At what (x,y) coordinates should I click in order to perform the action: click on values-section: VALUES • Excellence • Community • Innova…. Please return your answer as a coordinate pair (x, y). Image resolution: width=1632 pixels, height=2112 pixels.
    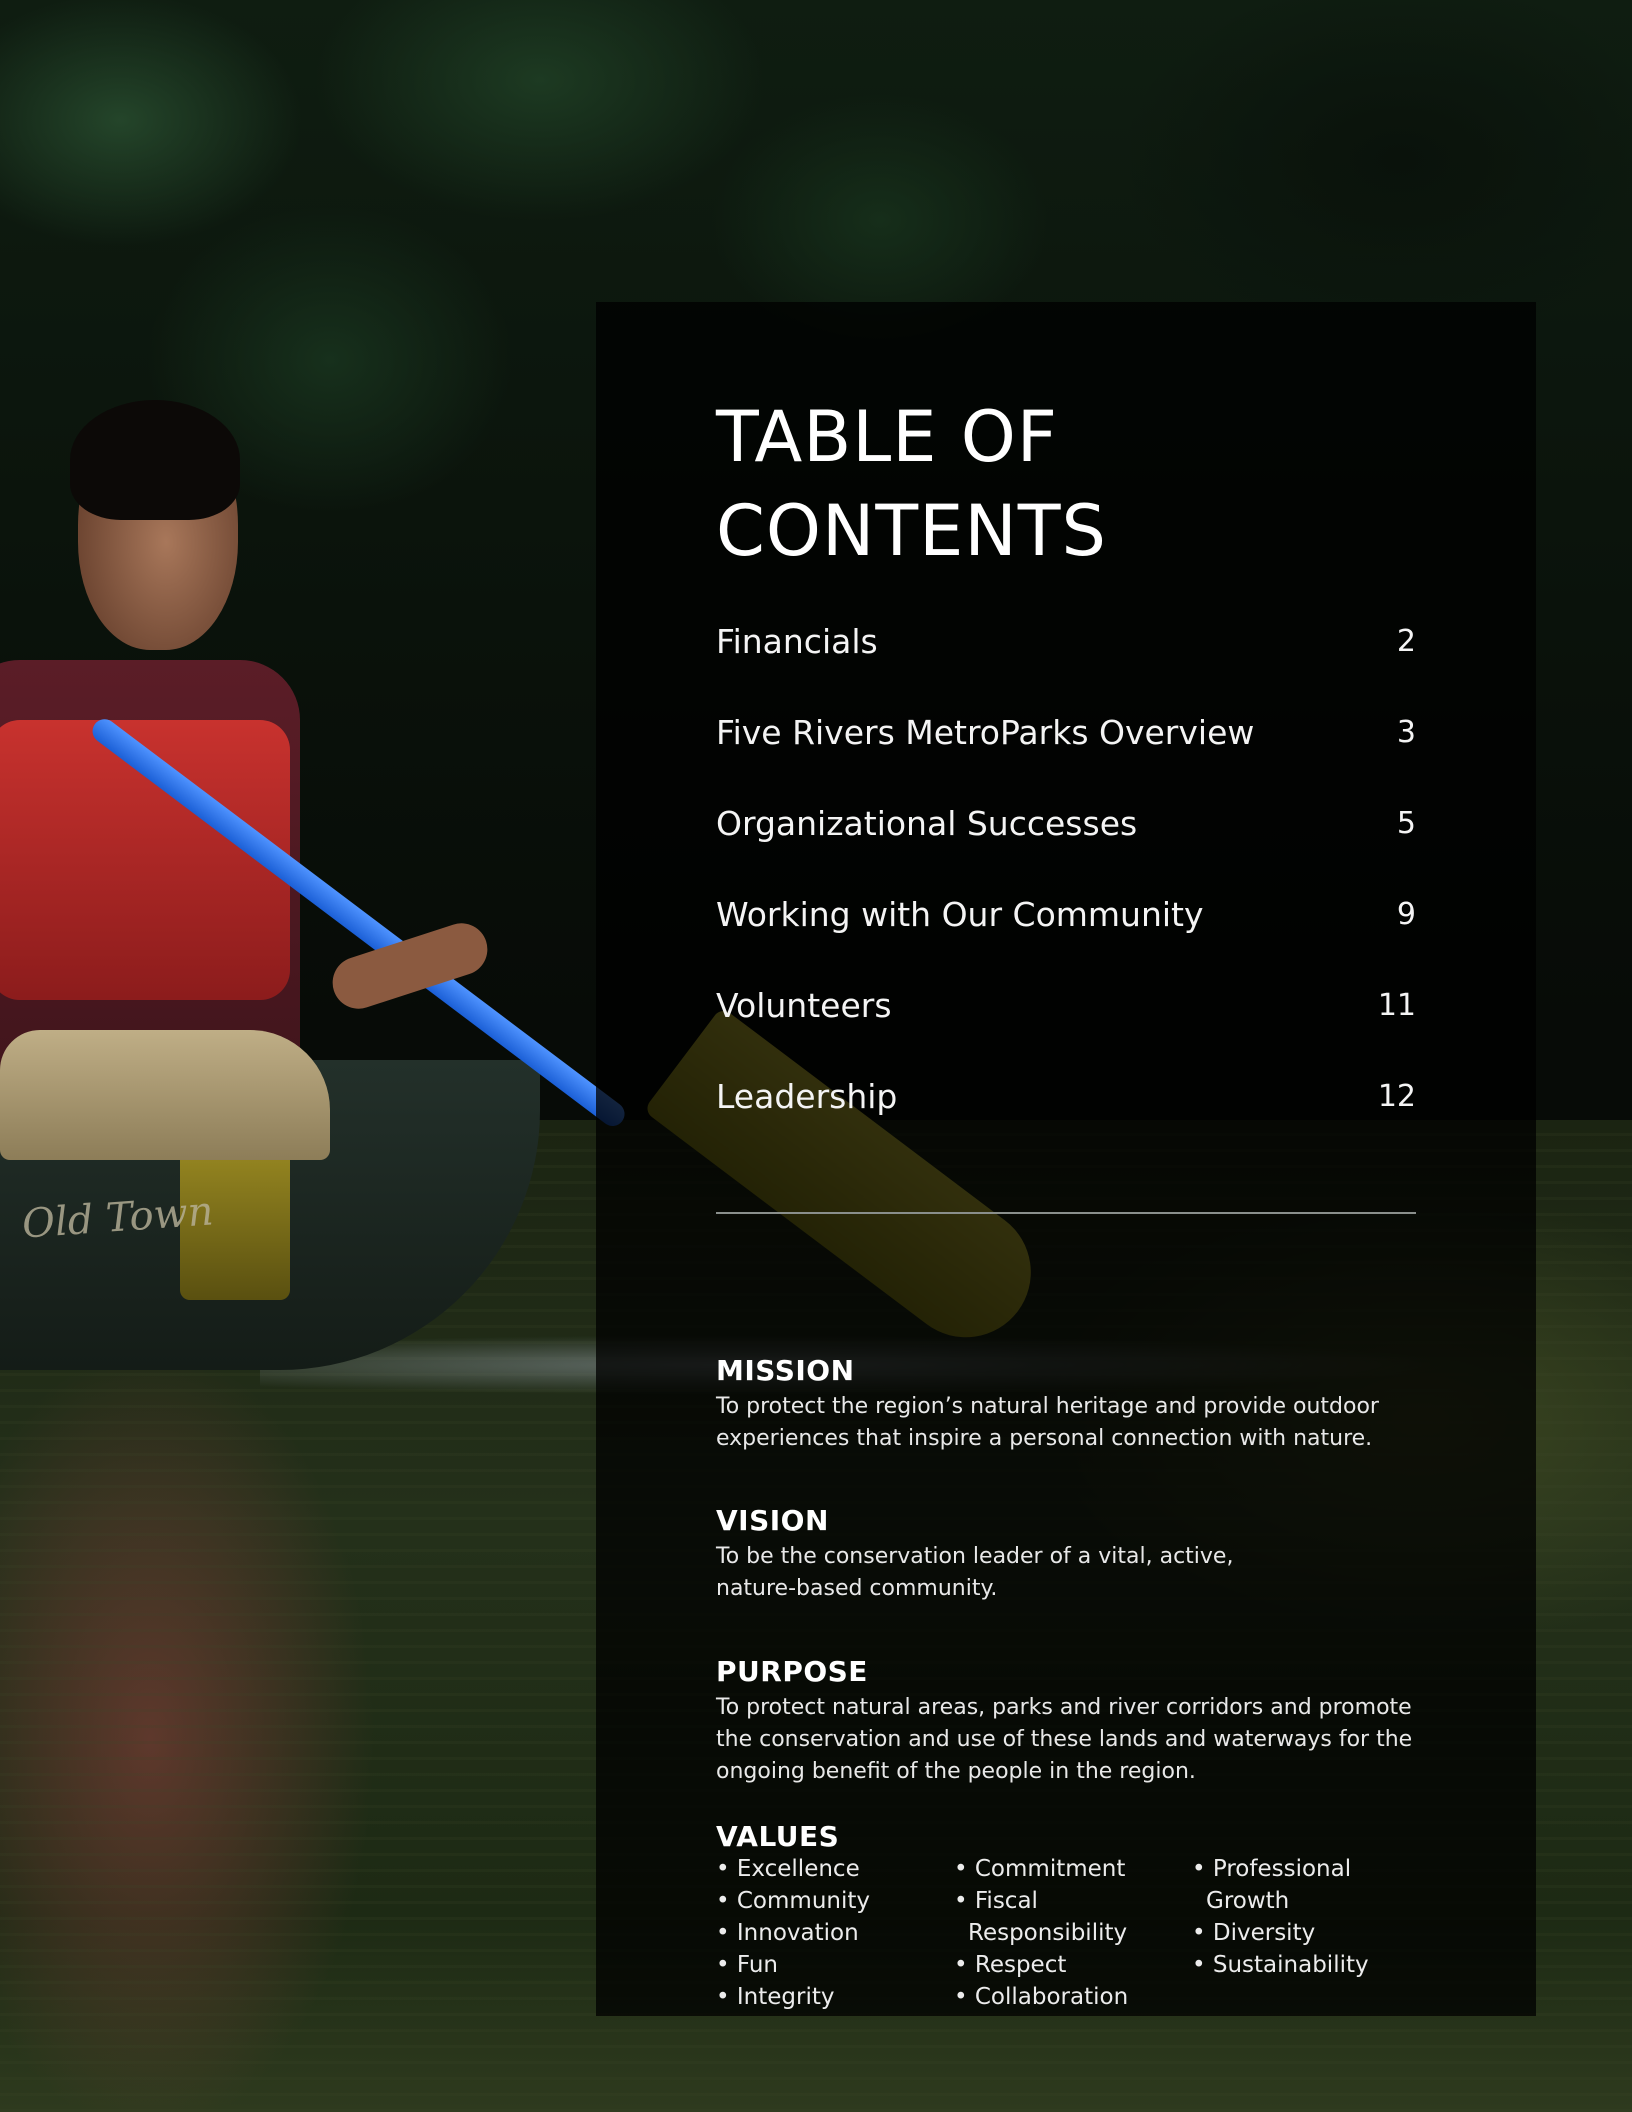
    Looking at the image, I should click on (1054, 1916).